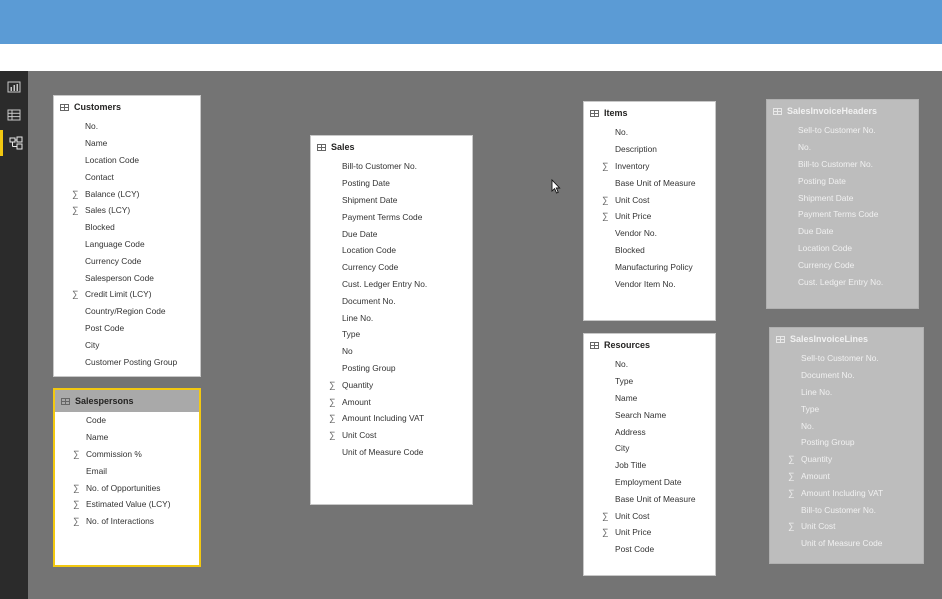  What do you see at coordinates (127, 244) in the screenshot?
I see `field-row: Language Code` at bounding box center [127, 244].